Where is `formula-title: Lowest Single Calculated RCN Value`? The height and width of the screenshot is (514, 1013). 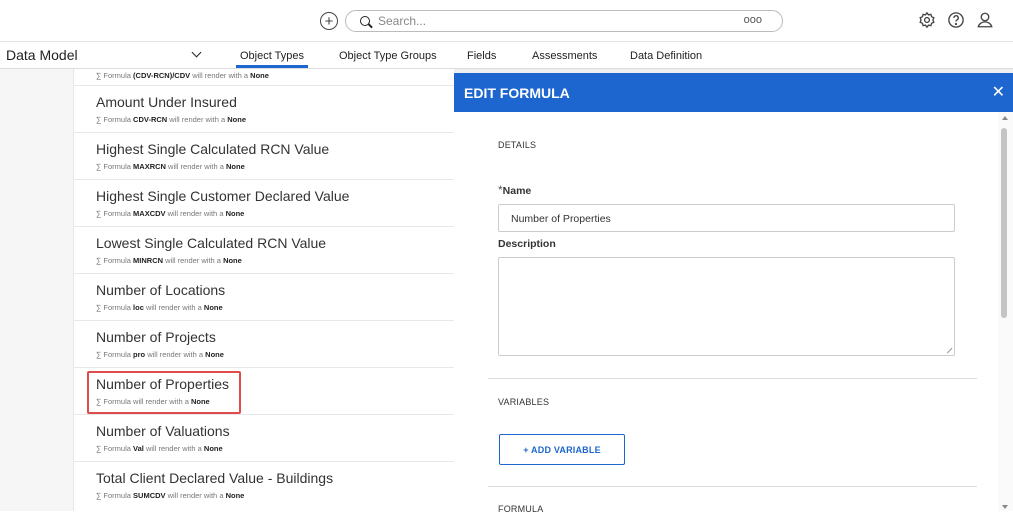 formula-title: Lowest Single Calculated RCN Value is located at coordinates (211, 243).